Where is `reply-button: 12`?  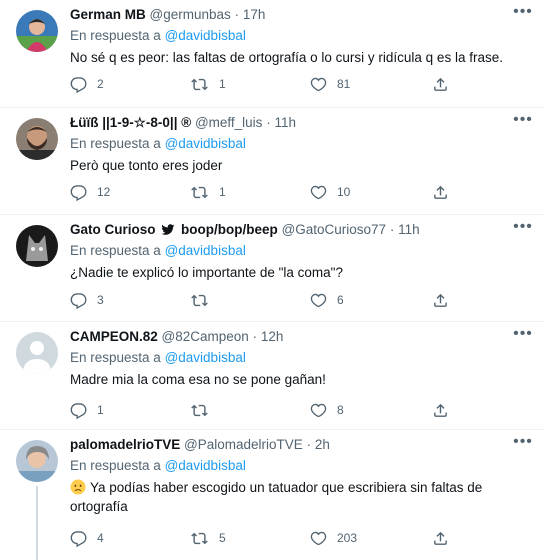
reply-button: 12 is located at coordinates (90, 192).